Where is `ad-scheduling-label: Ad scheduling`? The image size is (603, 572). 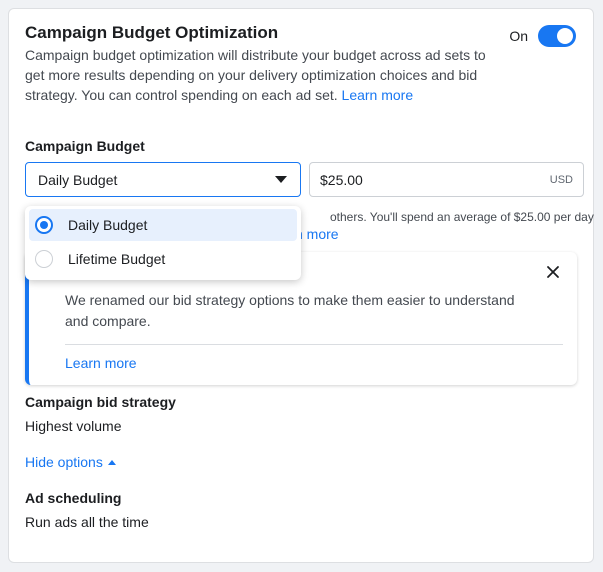
ad-scheduling-label: Ad scheduling is located at coordinates (73, 498).